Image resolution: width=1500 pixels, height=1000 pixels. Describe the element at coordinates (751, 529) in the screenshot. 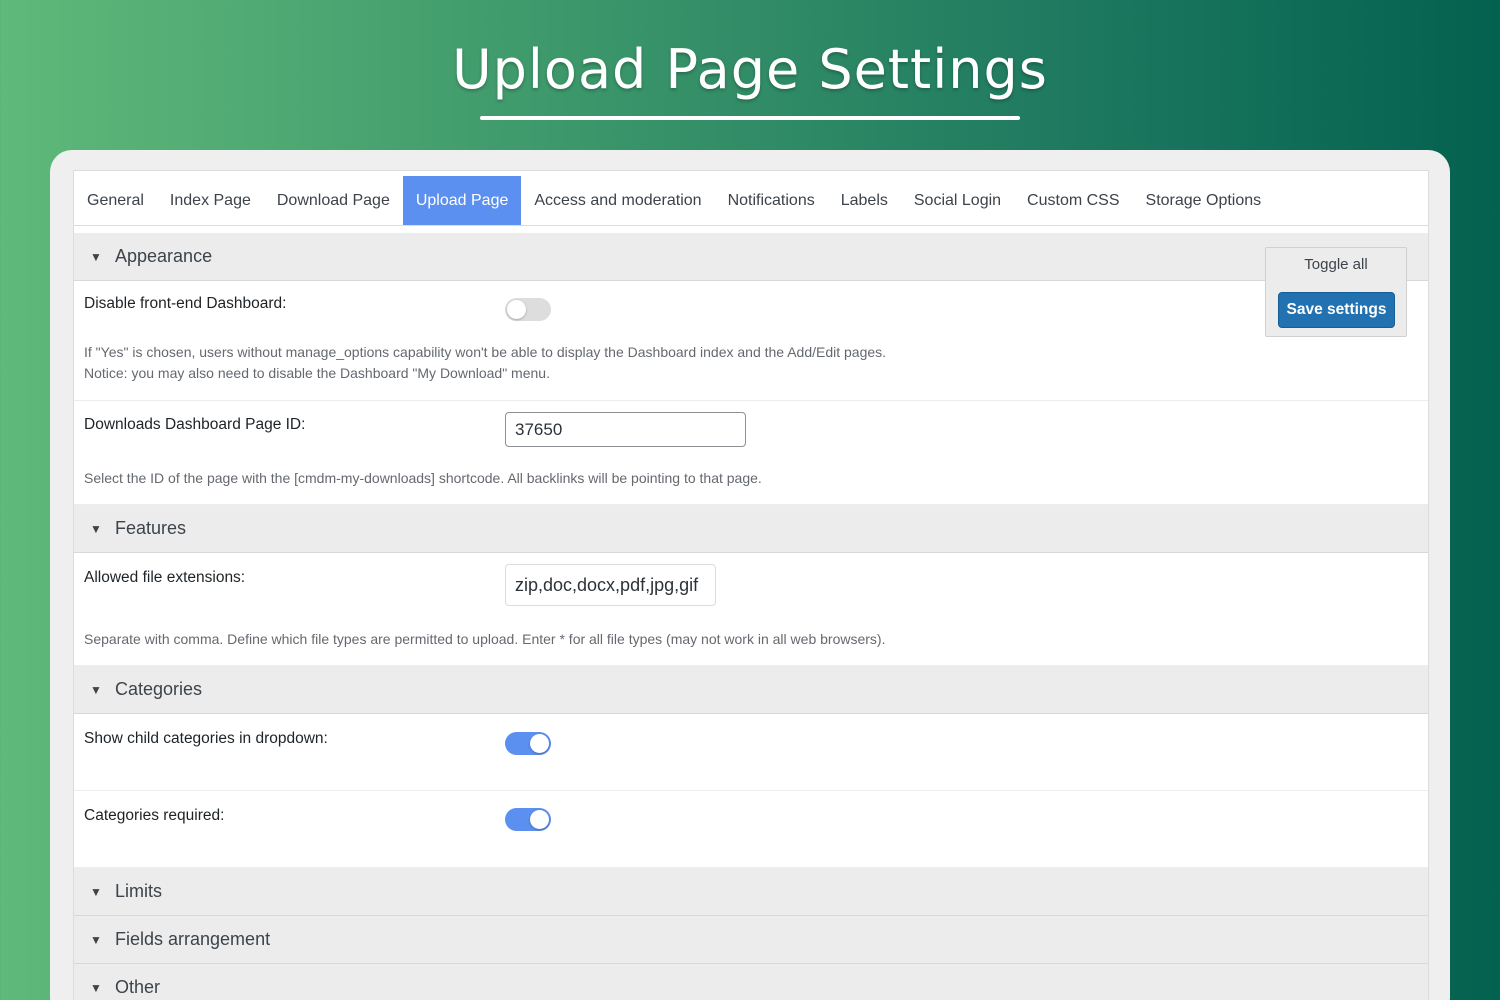

I see `section-features-header: ▼ Features` at that location.